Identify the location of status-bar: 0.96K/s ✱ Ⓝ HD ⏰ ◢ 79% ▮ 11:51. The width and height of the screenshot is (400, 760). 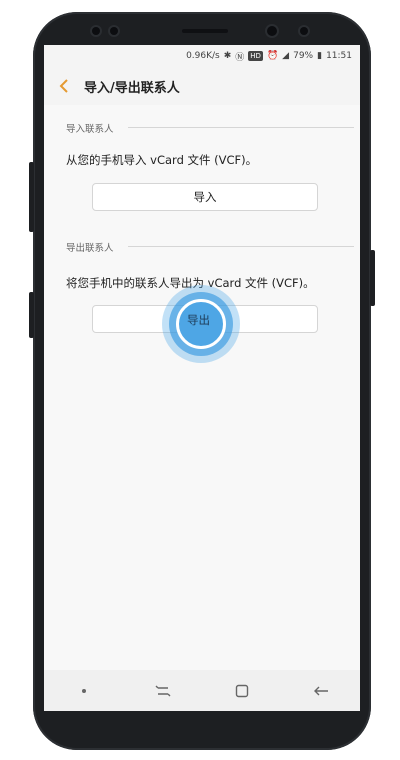
(202, 56).